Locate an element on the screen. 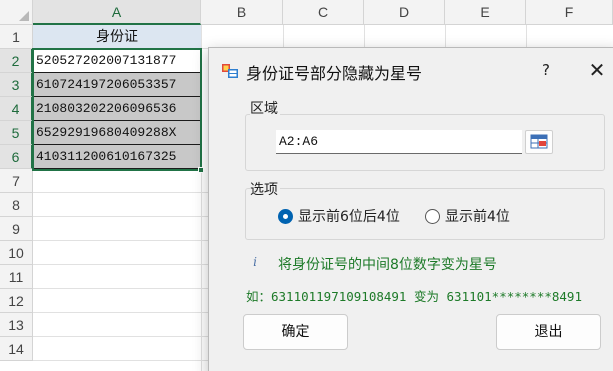 This screenshot has width=613, height=371. row-header: 11 is located at coordinates (16, 277).